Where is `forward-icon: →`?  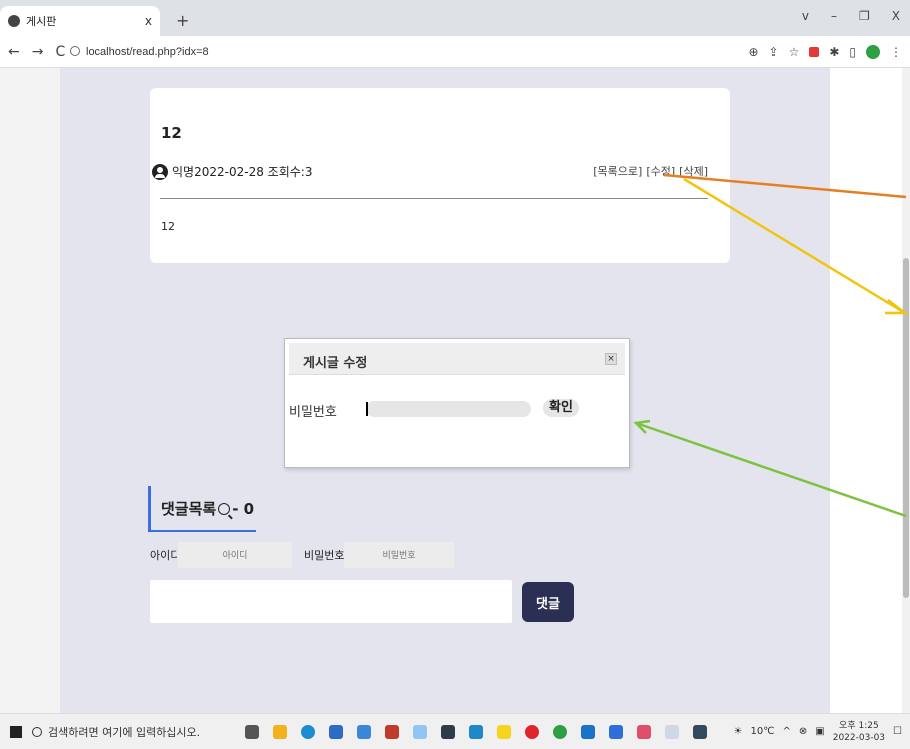
forward-icon: → is located at coordinates (38, 52).